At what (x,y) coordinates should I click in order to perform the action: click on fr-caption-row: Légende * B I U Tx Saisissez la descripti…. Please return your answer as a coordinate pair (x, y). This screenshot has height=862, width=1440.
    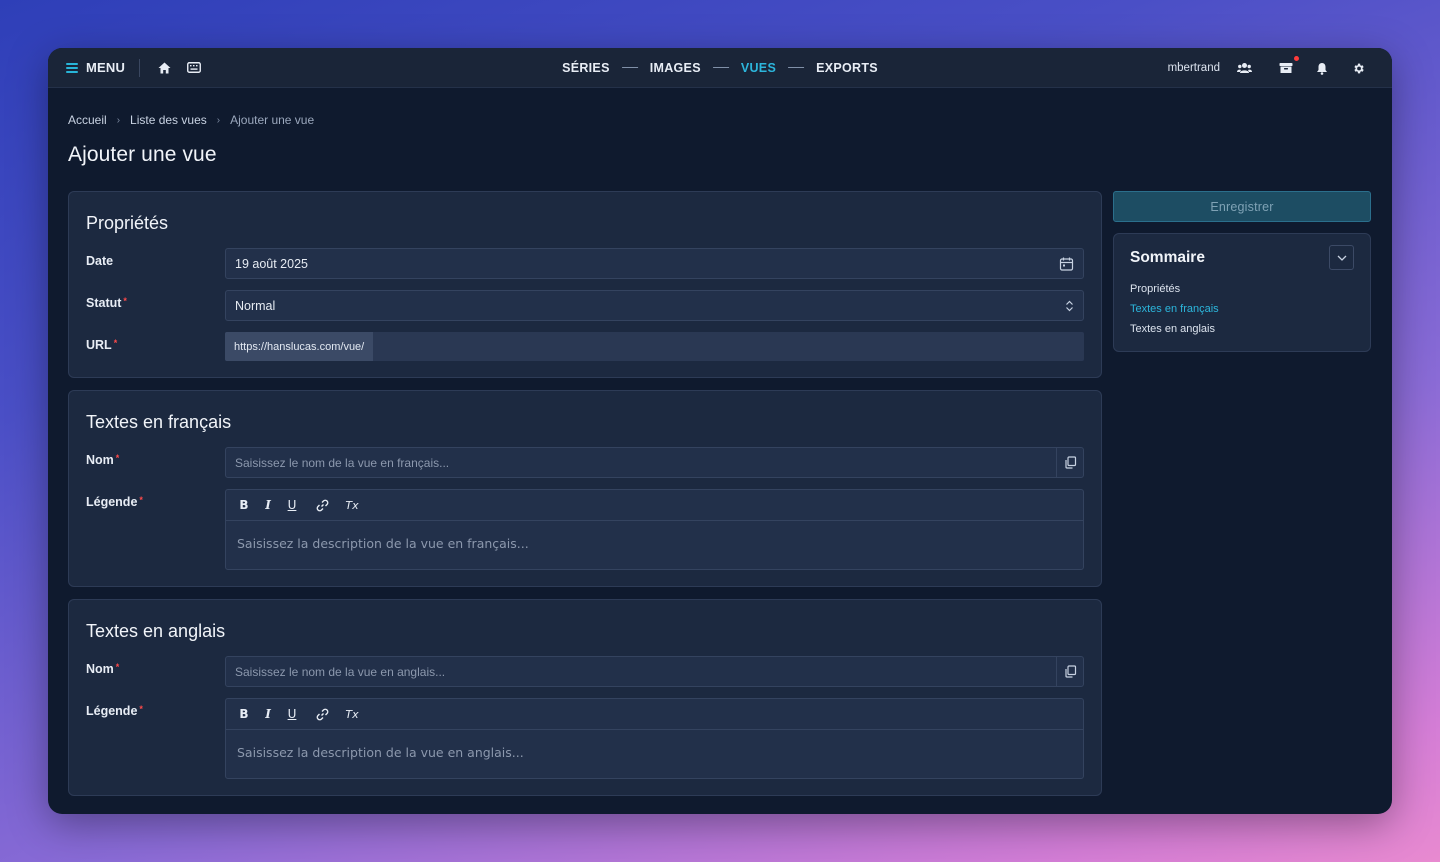
    Looking at the image, I should click on (585, 529).